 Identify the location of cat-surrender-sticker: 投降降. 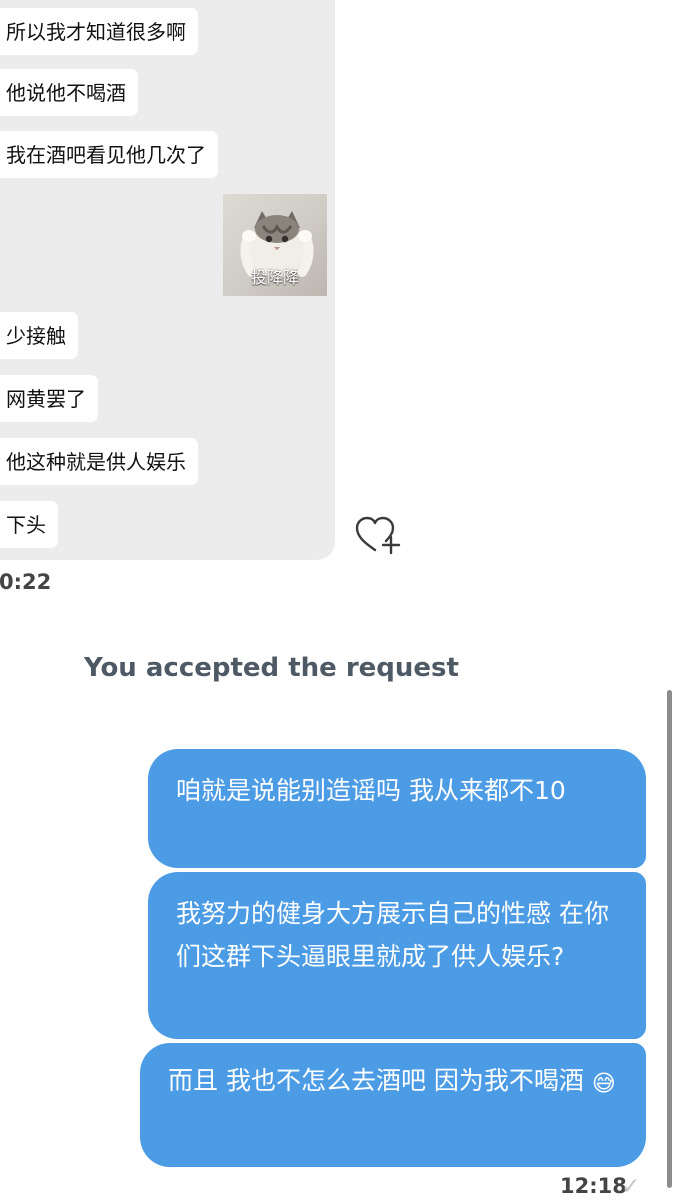
(275, 245).